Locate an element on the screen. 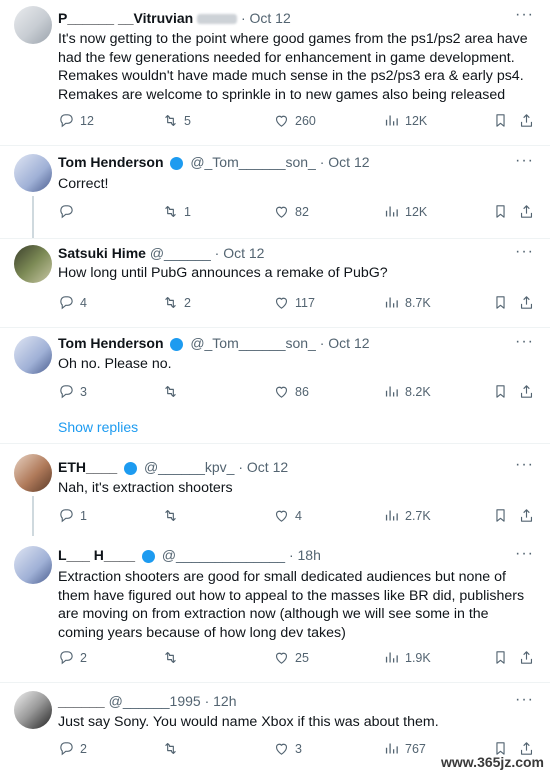 This screenshot has height=776, width=550. reply-button is located at coordinates (69, 211).